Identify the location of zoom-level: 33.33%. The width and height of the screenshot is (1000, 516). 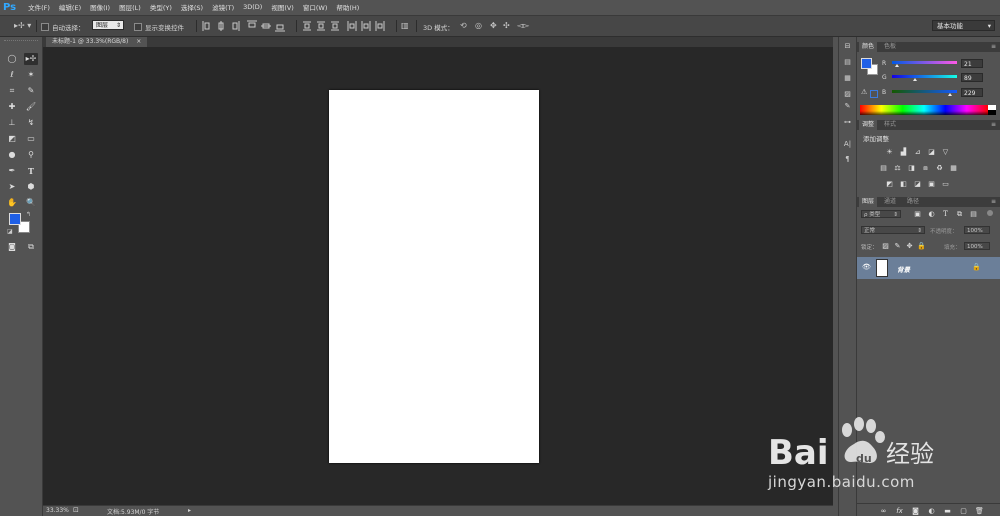
(57, 510).